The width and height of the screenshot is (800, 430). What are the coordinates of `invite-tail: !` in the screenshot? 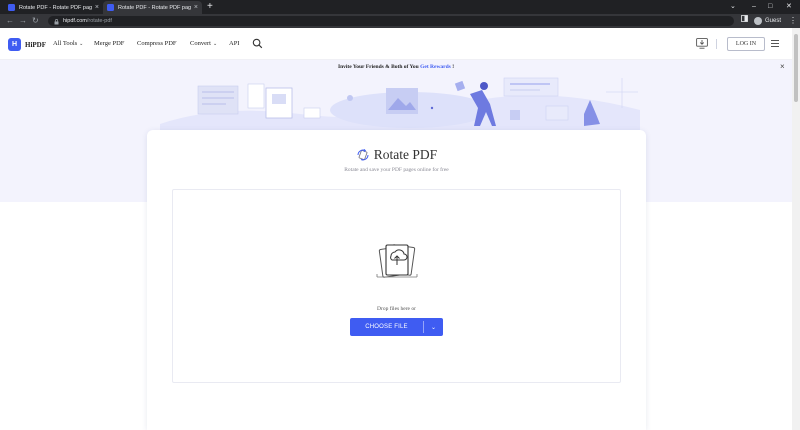 It's located at (452, 67).